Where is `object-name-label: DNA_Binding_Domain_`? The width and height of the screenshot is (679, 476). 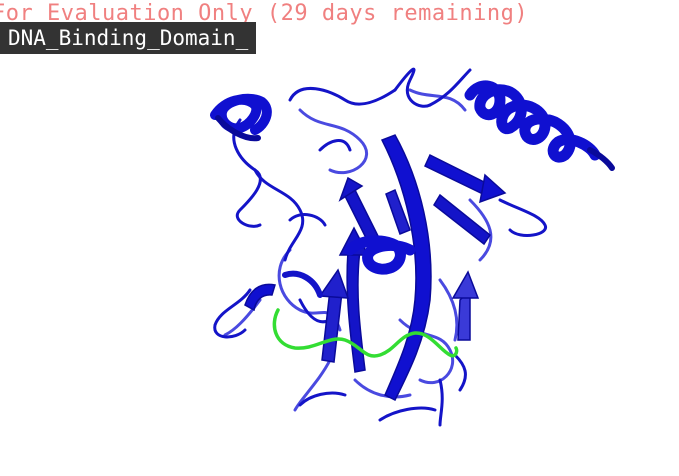
object-name-label: DNA_Binding_Domain_ is located at coordinates (128, 38).